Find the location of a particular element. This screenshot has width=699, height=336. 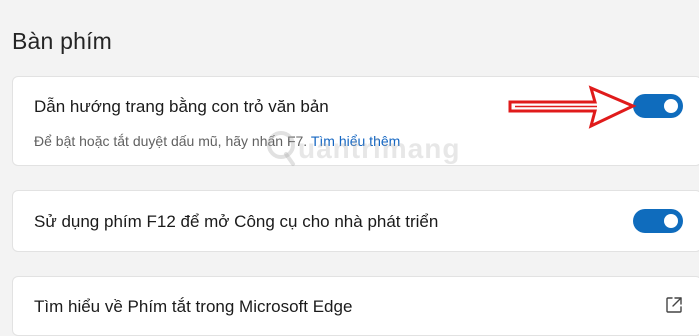

external-link-icon is located at coordinates (674, 305).